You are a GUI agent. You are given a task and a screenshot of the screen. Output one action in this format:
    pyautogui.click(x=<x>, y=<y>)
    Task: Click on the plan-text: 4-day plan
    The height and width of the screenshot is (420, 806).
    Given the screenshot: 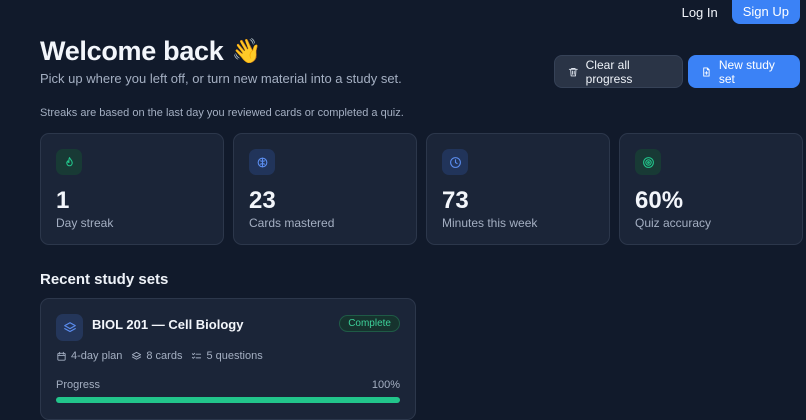 What is the action you would take?
    pyautogui.click(x=97, y=356)
    